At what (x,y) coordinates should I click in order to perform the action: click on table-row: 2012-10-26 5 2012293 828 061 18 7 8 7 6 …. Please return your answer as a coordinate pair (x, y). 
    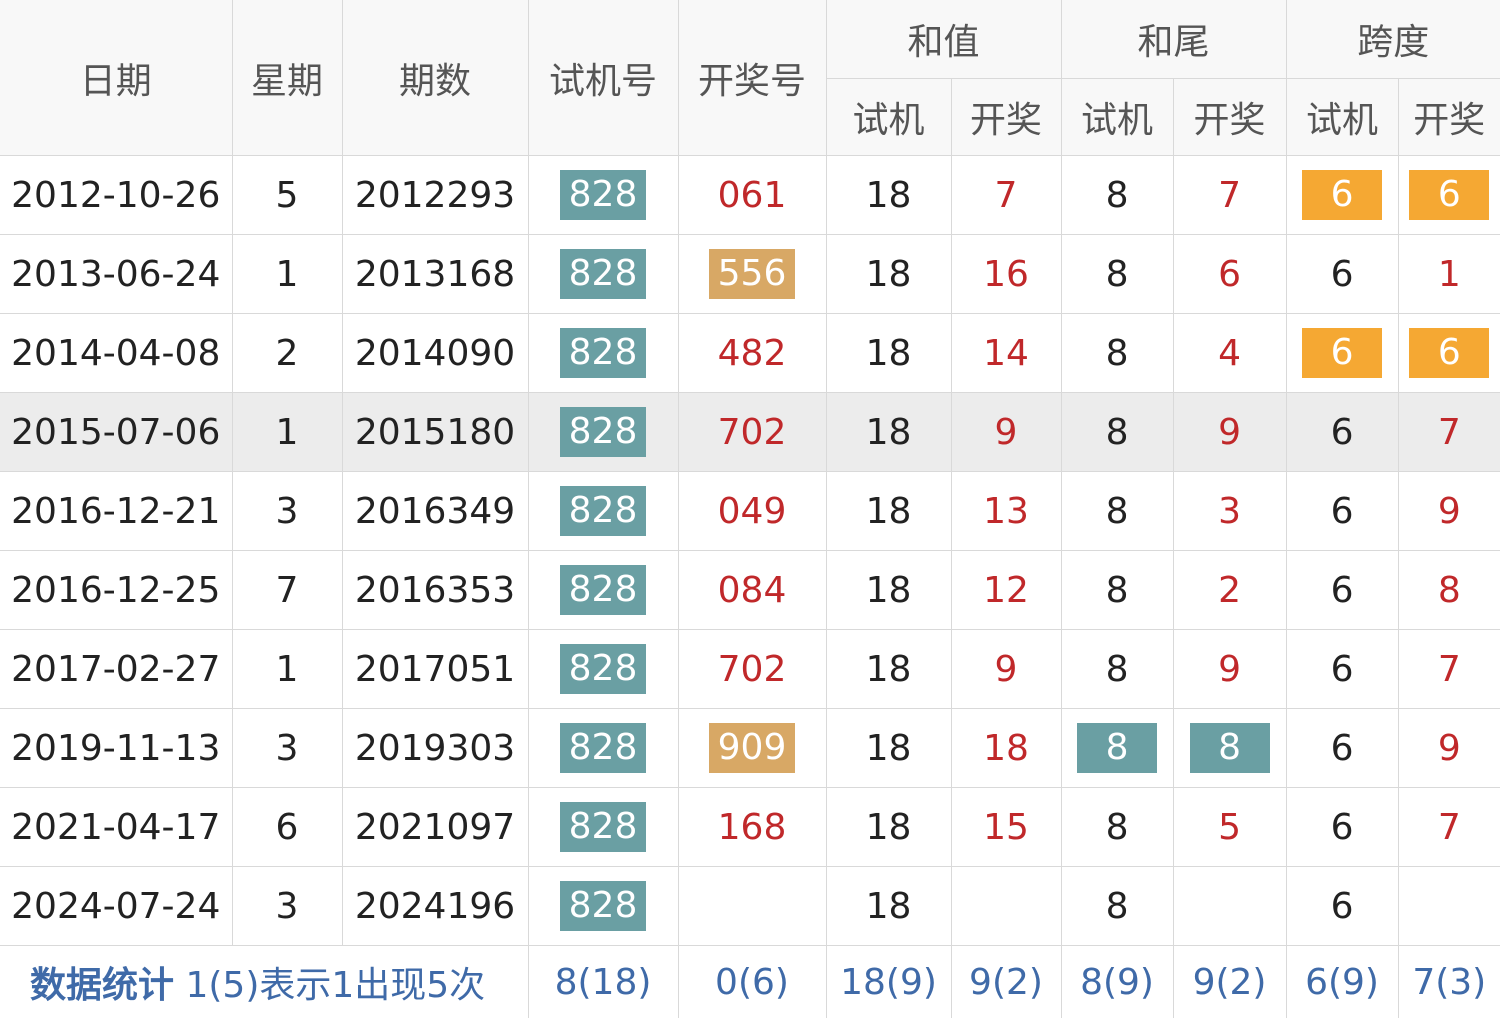
    Looking at the image, I should click on (750, 195).